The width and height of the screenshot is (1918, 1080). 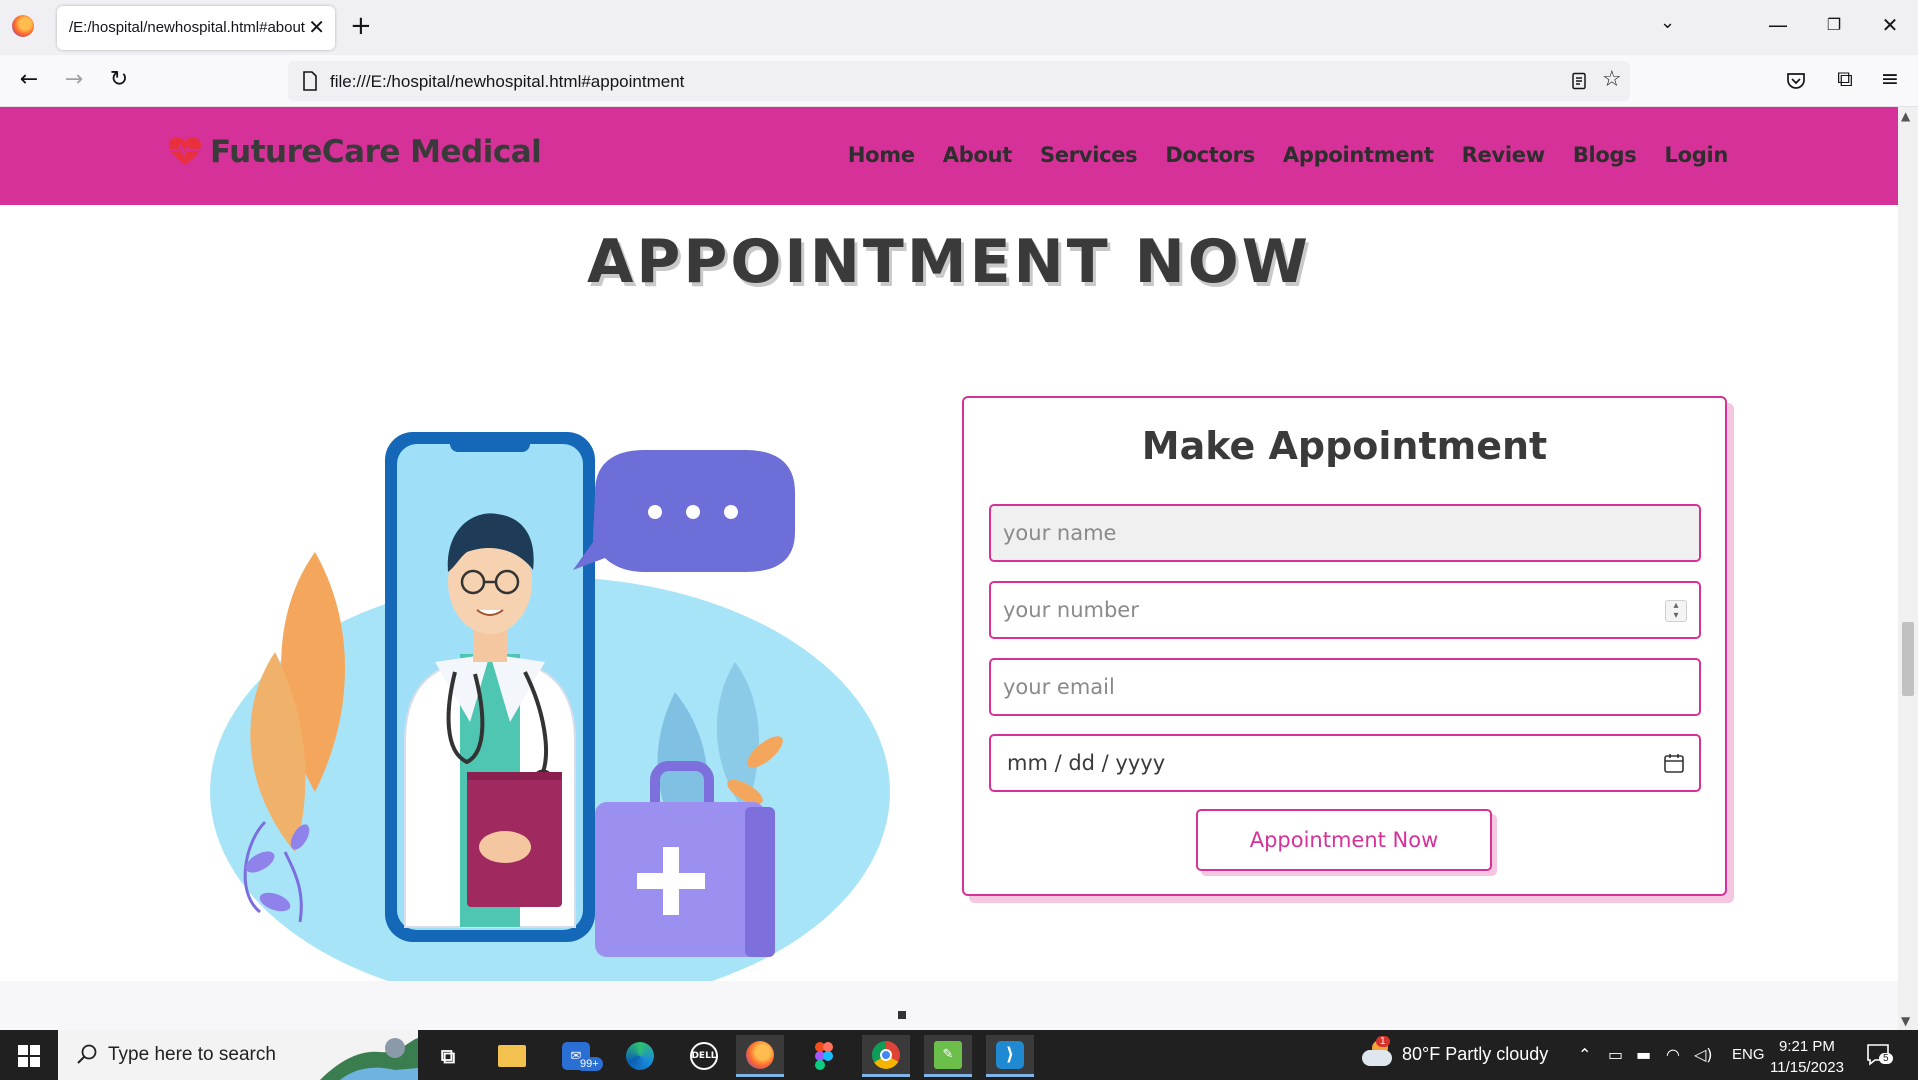 I want to click on reader-view-icon, so click(x=1579, y=81).